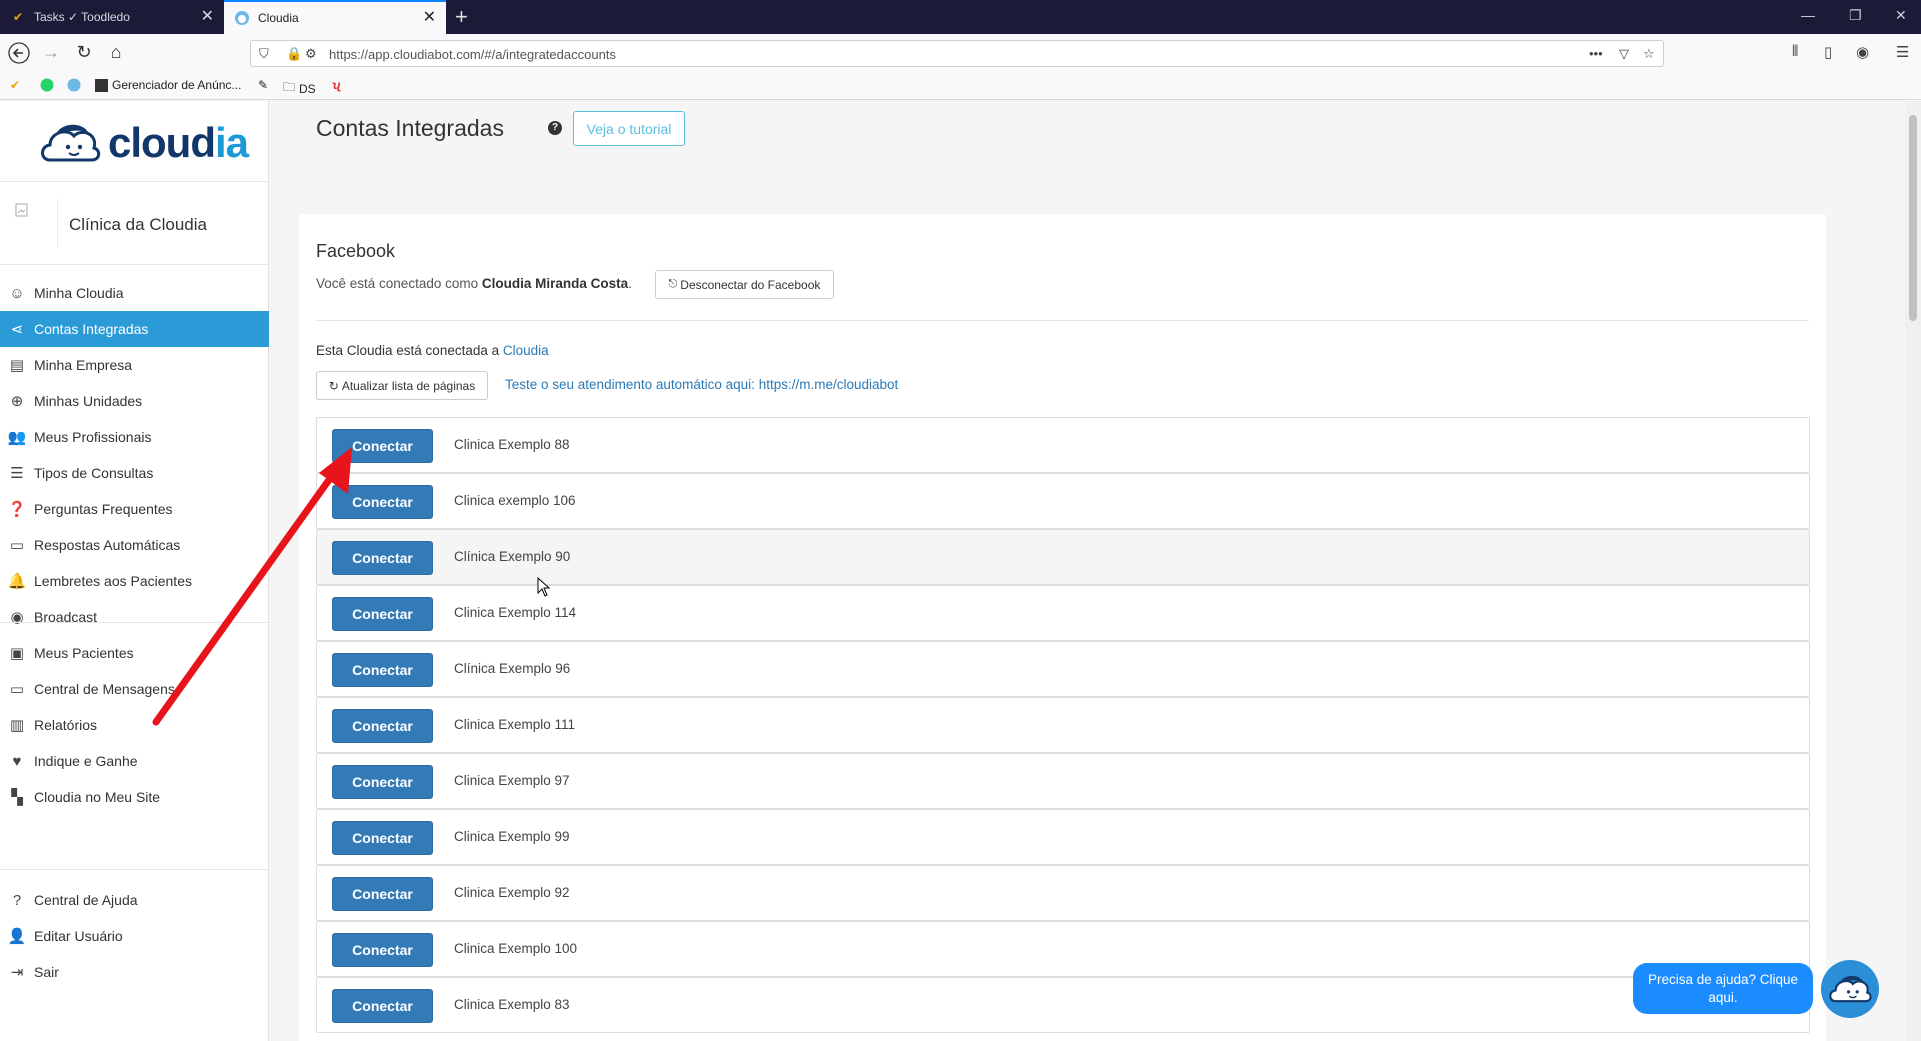  I want to click on sidebar-item: ▚ Cloudia no Meu Site, so click(134, 797).